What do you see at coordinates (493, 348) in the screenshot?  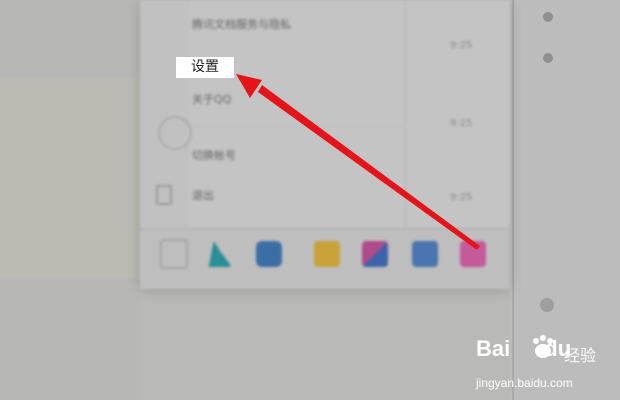 I see `watermark-logo-text: Bai` at bounding box center [493, 348].